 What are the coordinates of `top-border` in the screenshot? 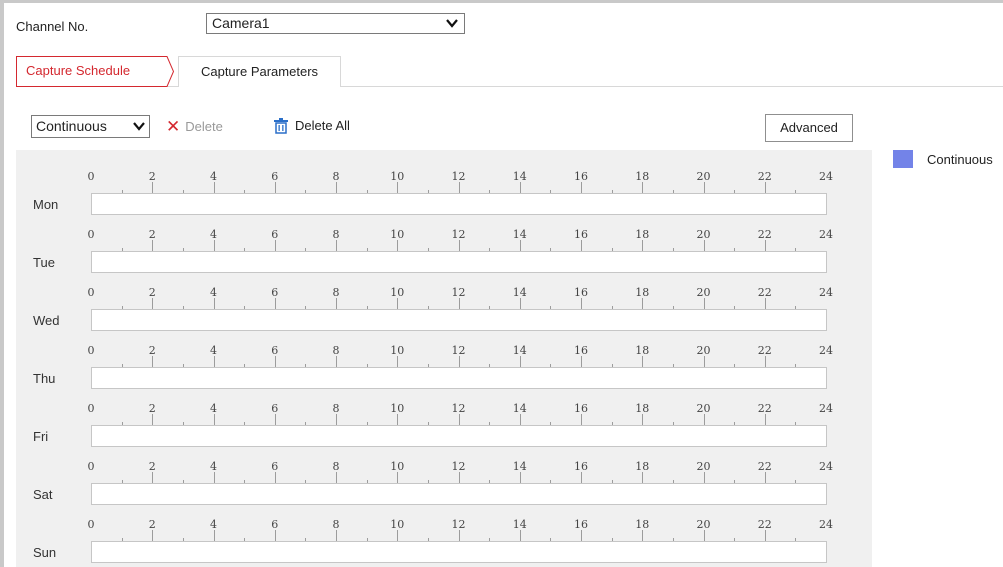 It's located at (501, 1).